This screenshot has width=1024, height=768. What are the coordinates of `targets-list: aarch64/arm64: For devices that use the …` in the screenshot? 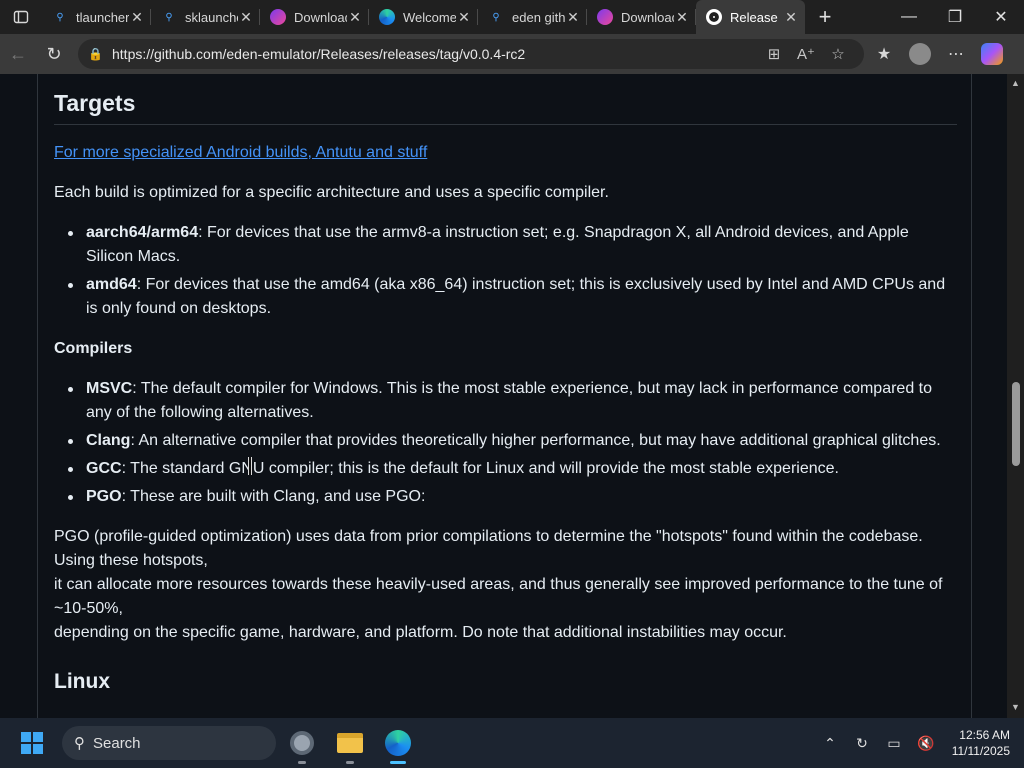 It's located at (506, 271).